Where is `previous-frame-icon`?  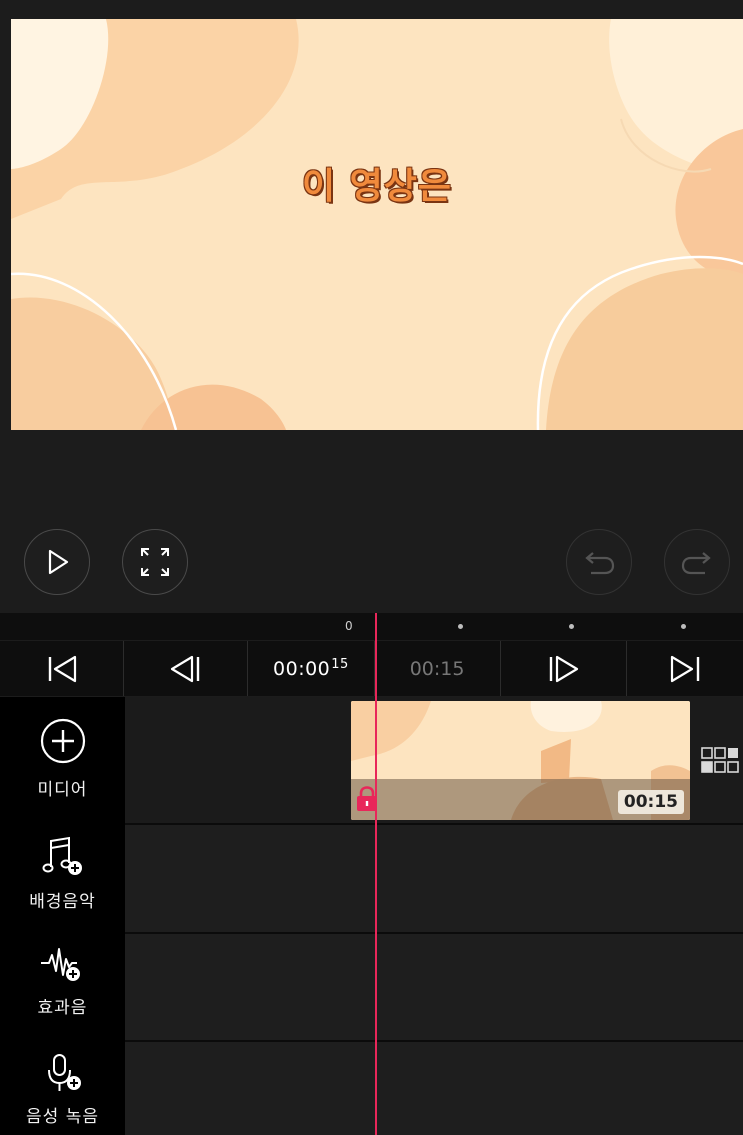 previous-frame-icon is located at coordinates (184, 668).